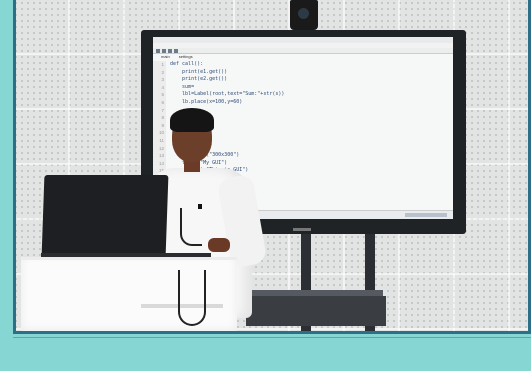 The height and width of the screenshot is (371, 531). I want to click on system-tray, so click(426, 215).